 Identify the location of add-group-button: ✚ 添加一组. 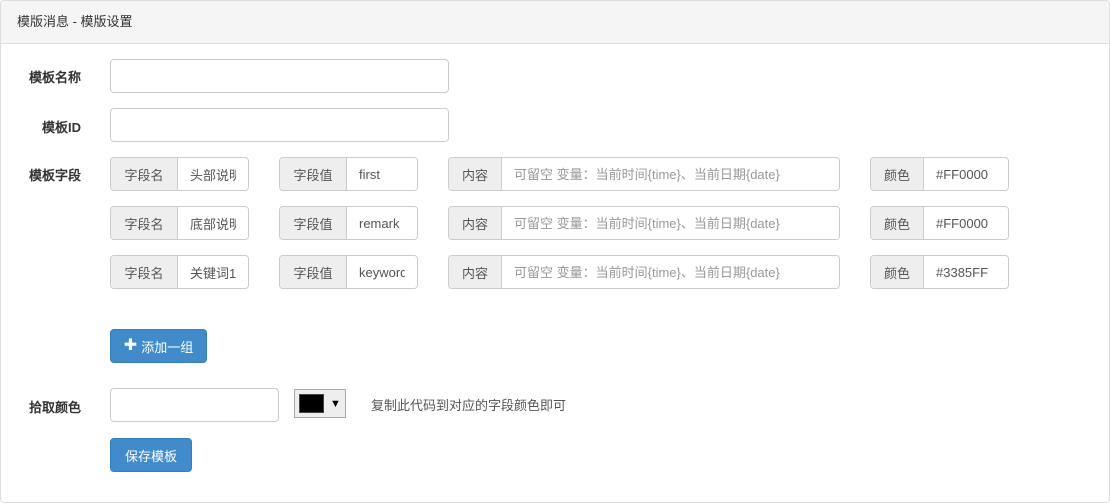
(158, 346).